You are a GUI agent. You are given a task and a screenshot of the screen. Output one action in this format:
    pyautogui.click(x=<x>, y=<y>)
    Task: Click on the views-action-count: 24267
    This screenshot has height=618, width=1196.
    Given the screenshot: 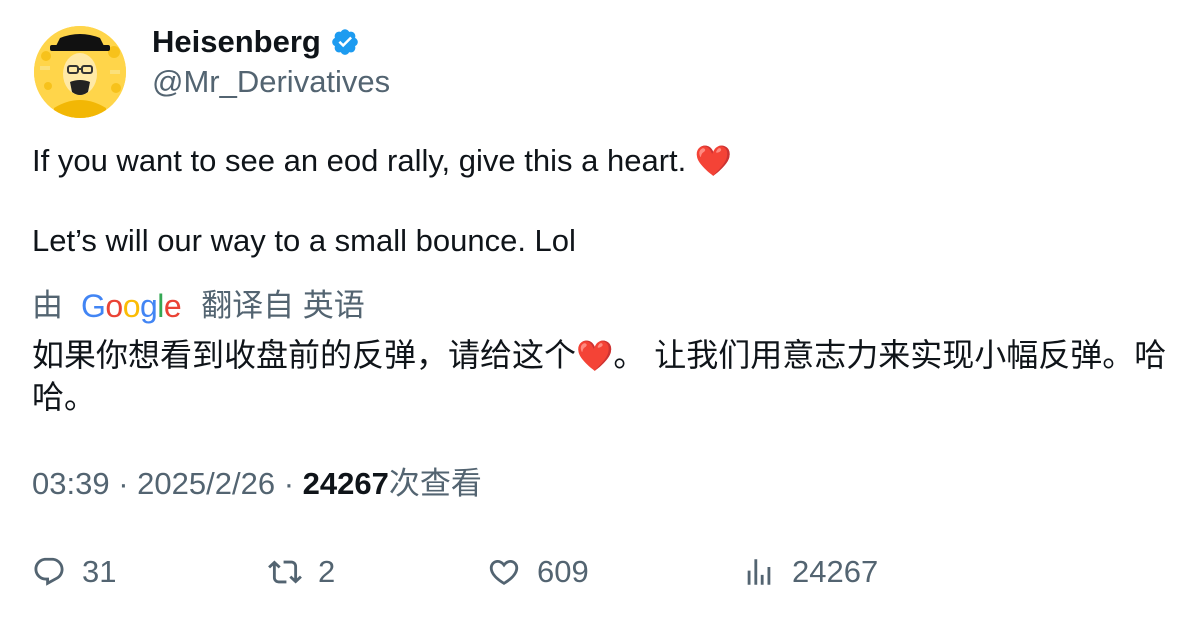 What is the action you would take?
    pyautogui.click(x=835, y=571)
    